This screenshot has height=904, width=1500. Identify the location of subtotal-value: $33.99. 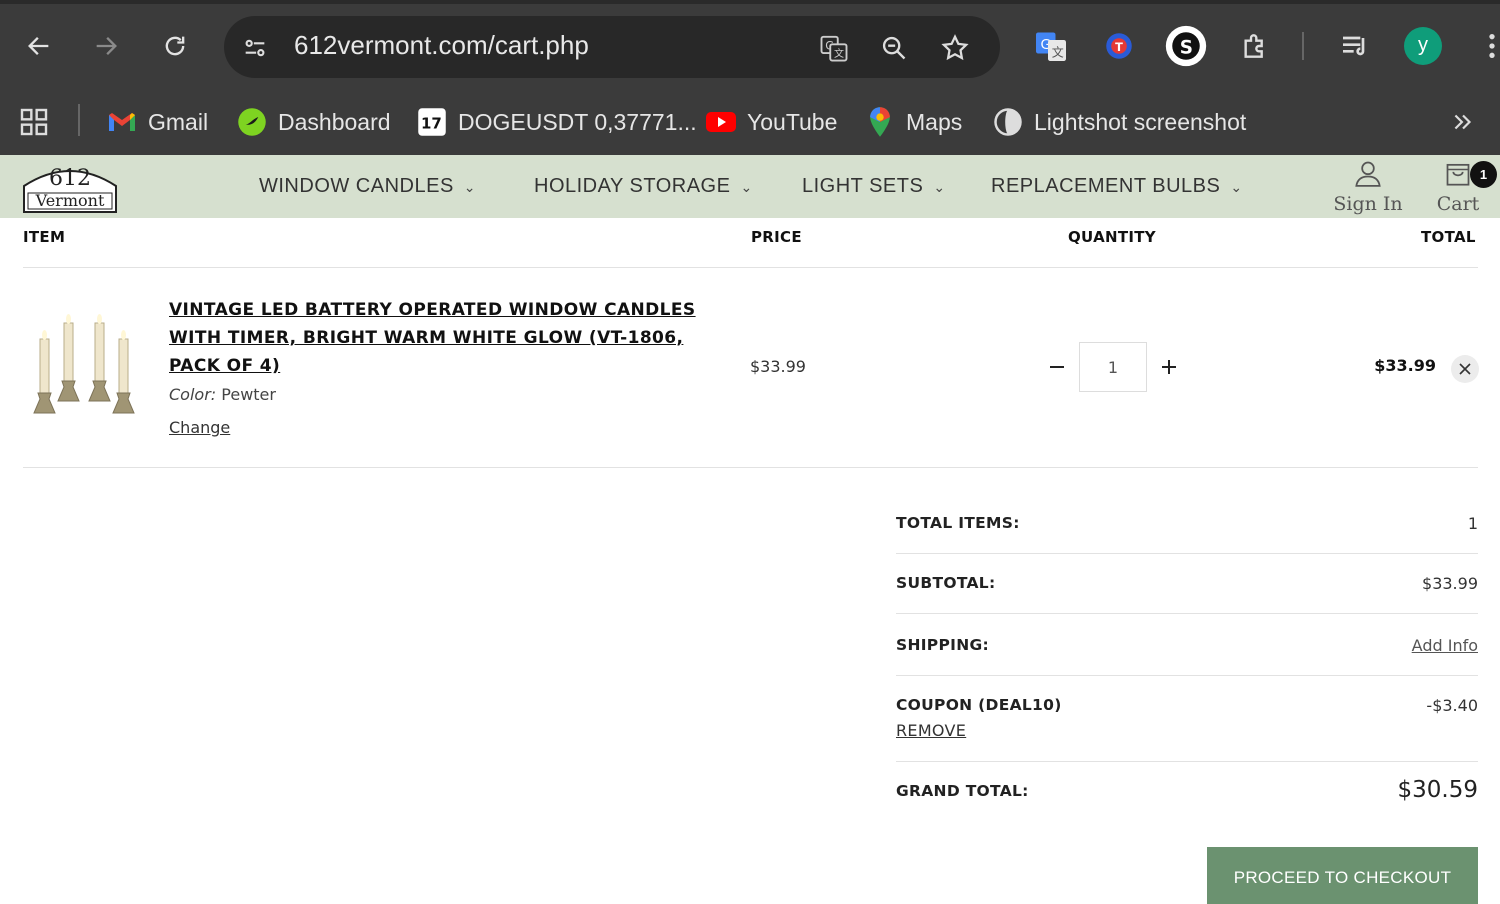
(1450, 583).